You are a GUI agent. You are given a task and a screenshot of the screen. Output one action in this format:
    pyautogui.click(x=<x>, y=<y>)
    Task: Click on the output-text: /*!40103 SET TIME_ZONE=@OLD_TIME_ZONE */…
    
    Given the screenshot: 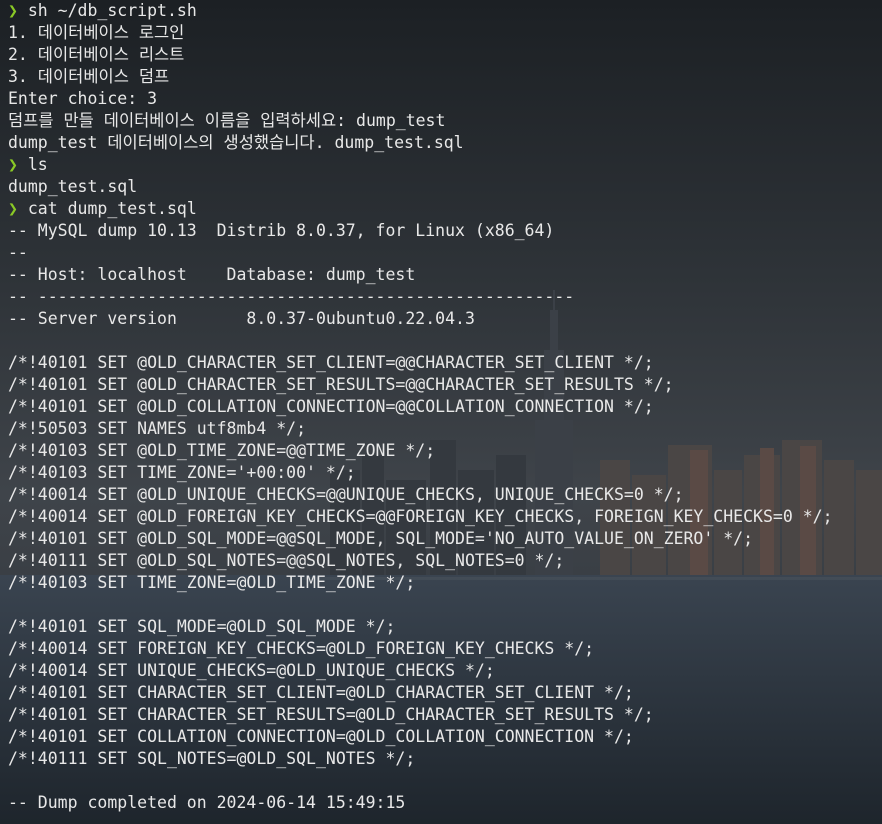 What is the action you would take?
    pyautogui.click(x=212, y=582)
    